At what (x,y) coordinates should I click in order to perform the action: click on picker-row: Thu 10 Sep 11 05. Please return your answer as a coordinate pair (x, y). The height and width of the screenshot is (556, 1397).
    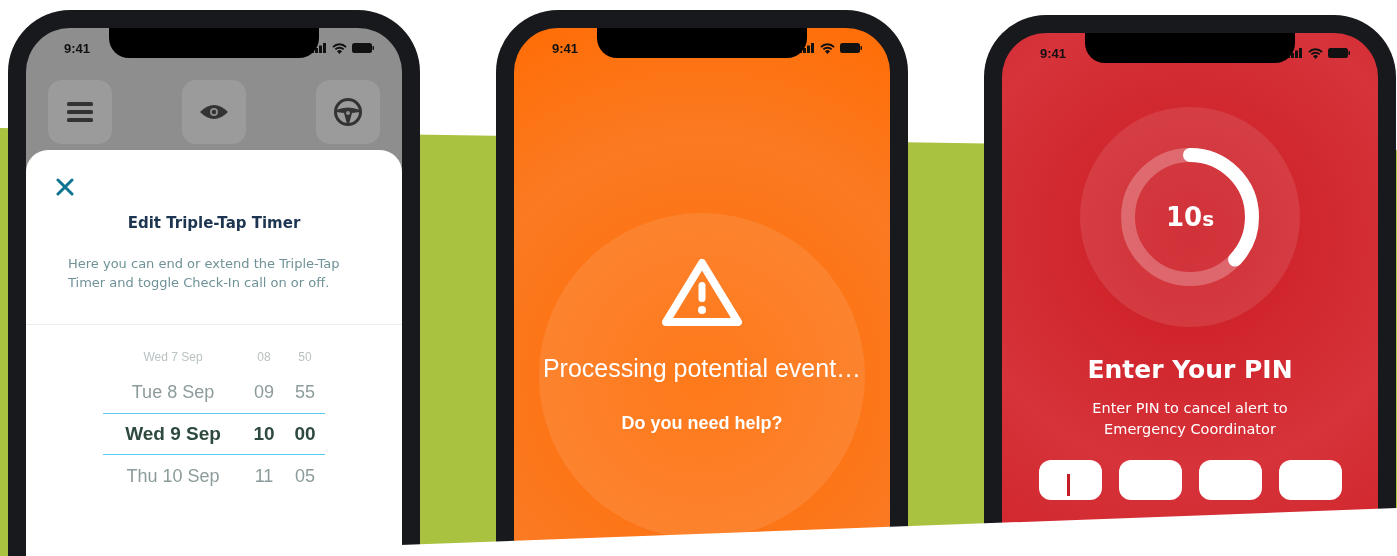
    Looking at the image, I should click on (214, 476).